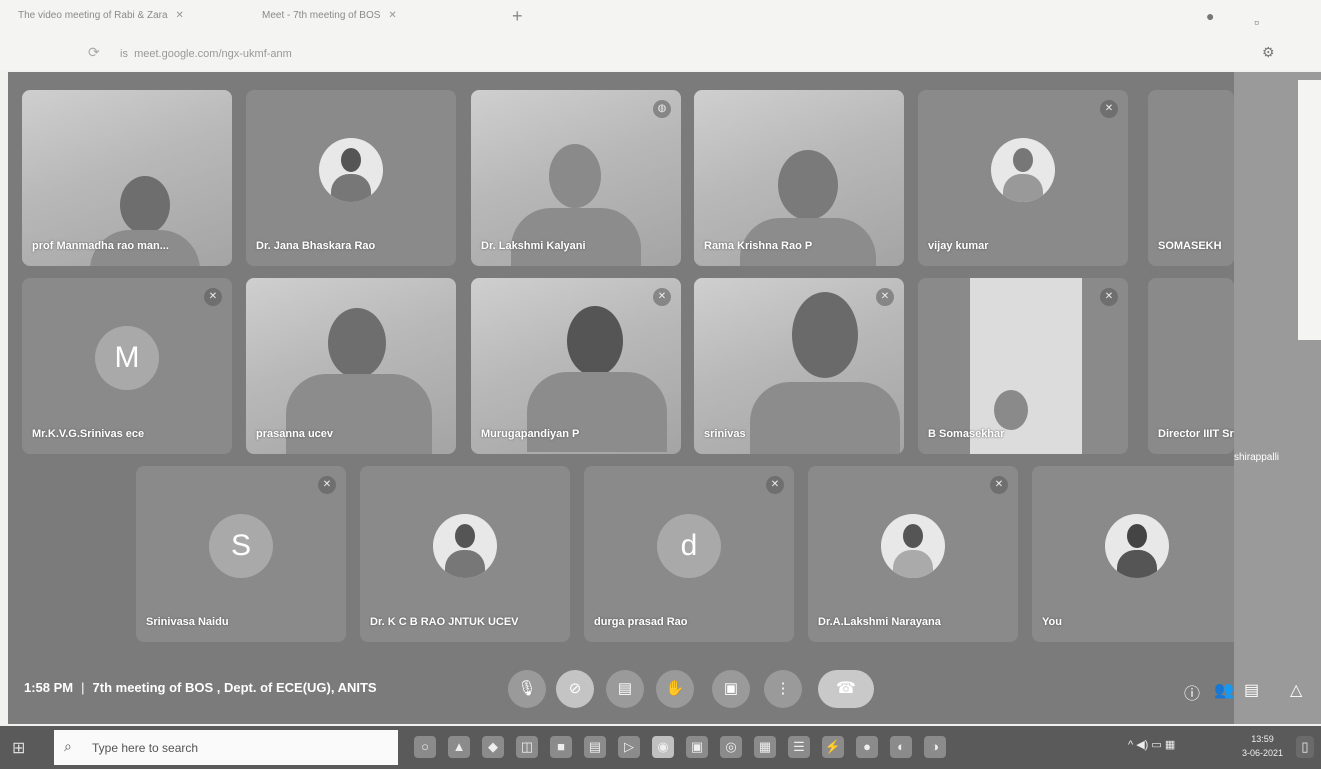 This screenshot has height=769, width=1321. I want to click on mic-icon: 🎙, so click(527, 688).